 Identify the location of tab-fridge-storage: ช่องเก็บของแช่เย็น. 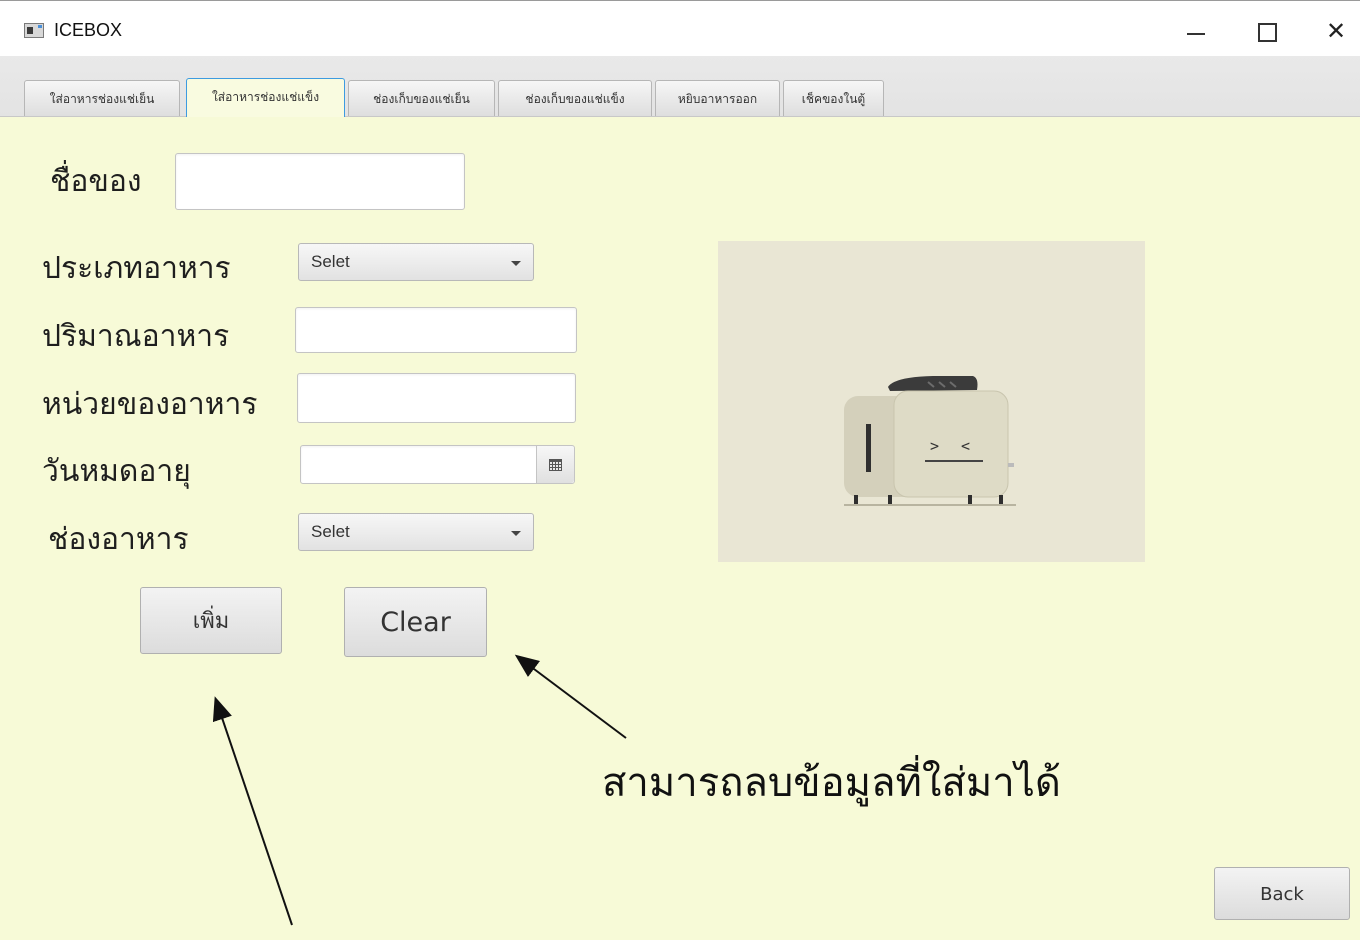
(421, 98).